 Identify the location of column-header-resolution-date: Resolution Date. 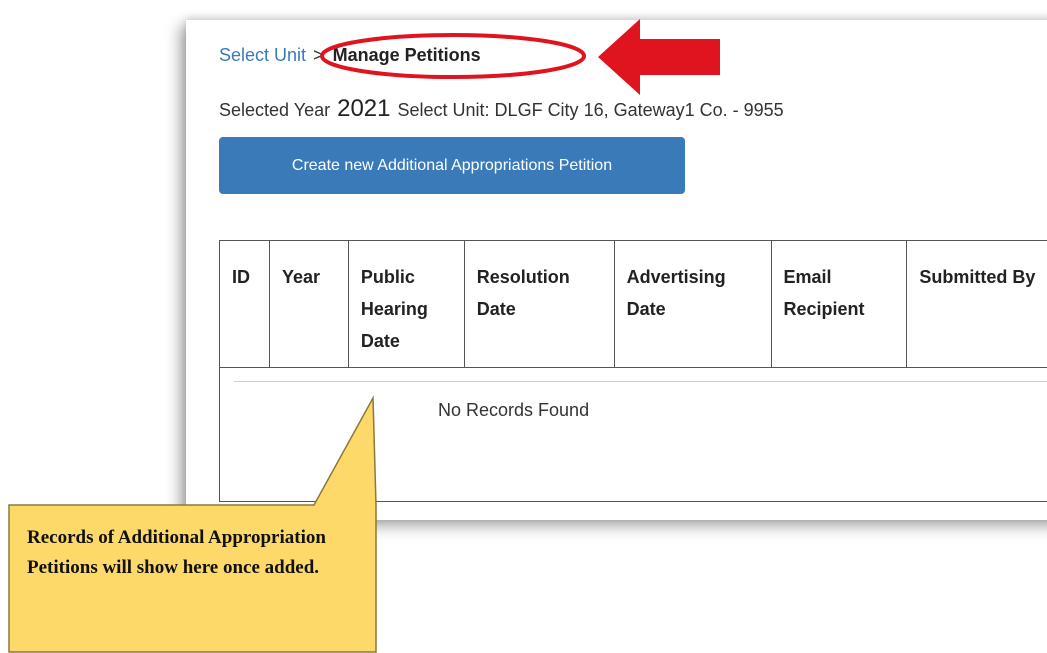
(539, 304).